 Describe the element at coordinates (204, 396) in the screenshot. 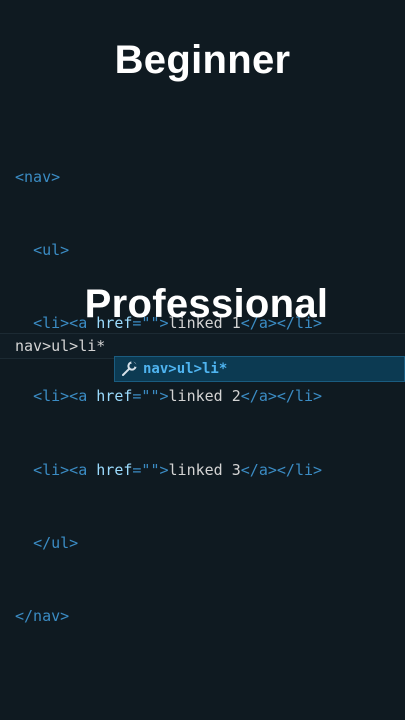

I see `link-text: linked 2` at that location.